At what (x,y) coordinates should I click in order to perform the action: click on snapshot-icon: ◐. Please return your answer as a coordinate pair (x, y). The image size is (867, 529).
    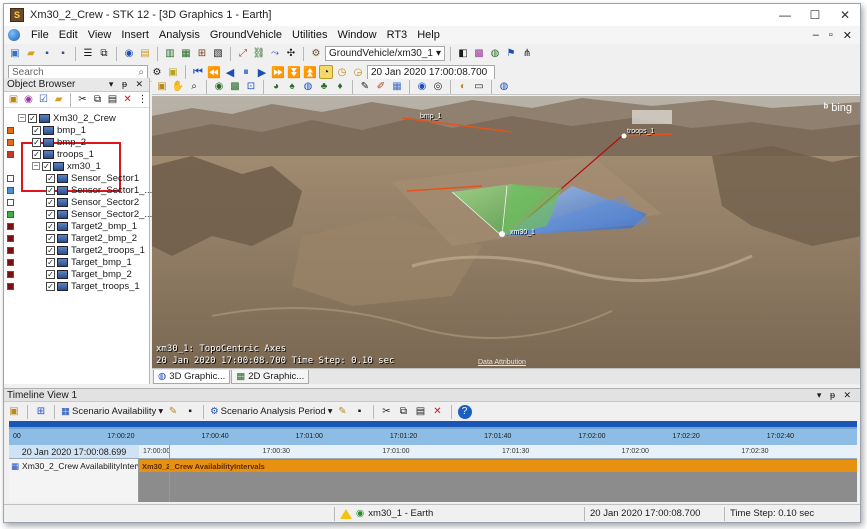
    Looking at the image, I should click on (463, 87).